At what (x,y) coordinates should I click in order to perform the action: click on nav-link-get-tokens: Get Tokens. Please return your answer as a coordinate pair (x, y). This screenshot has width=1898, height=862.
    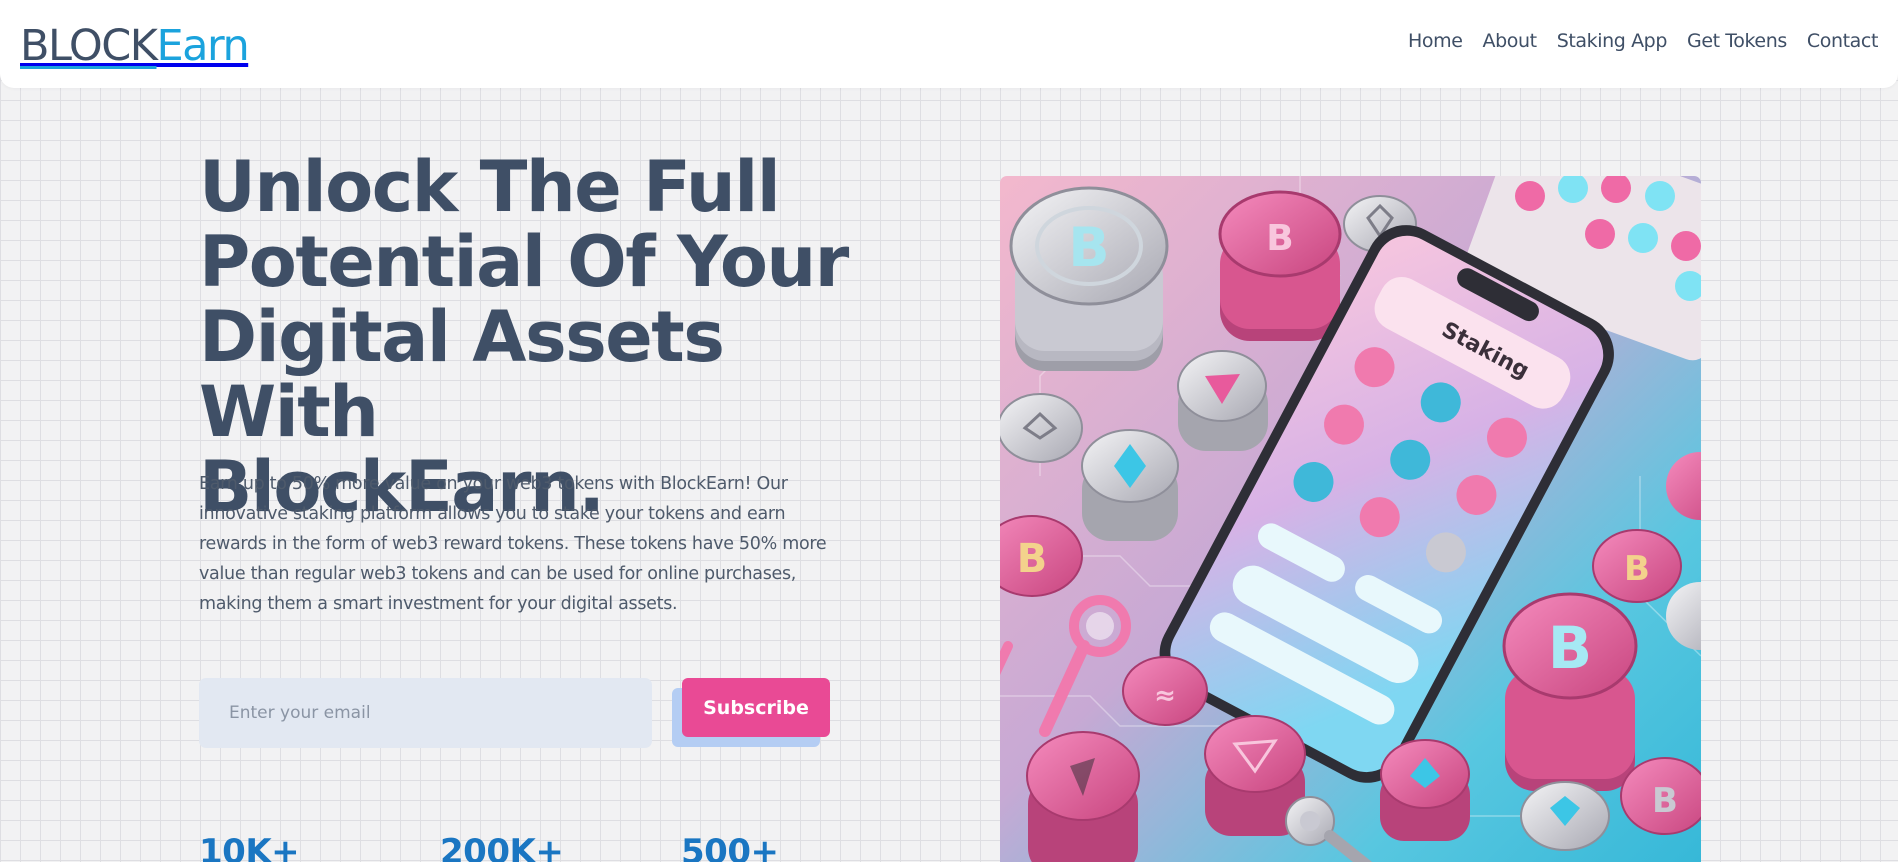
    Looking at the image, I should click on (1737, 41).